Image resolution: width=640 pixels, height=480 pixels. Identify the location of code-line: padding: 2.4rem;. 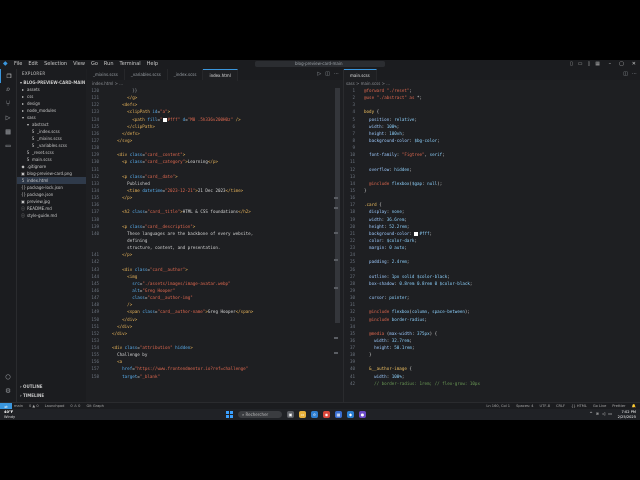
(422, 261).